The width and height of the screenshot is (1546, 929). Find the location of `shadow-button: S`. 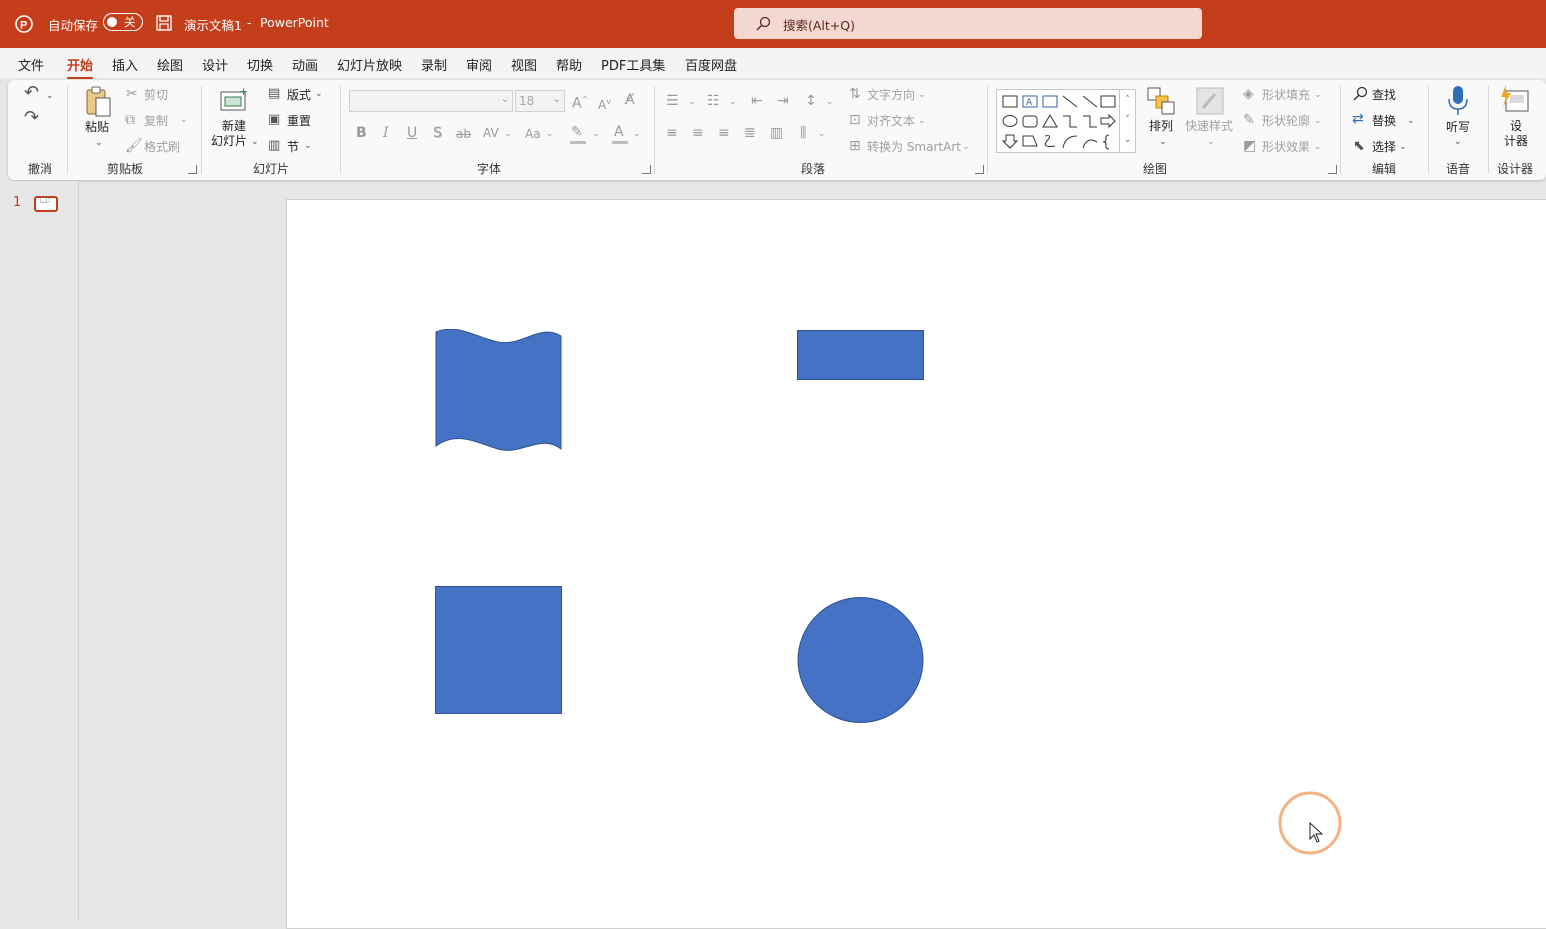

shadow-button: S is located at coordinates (437, 133).